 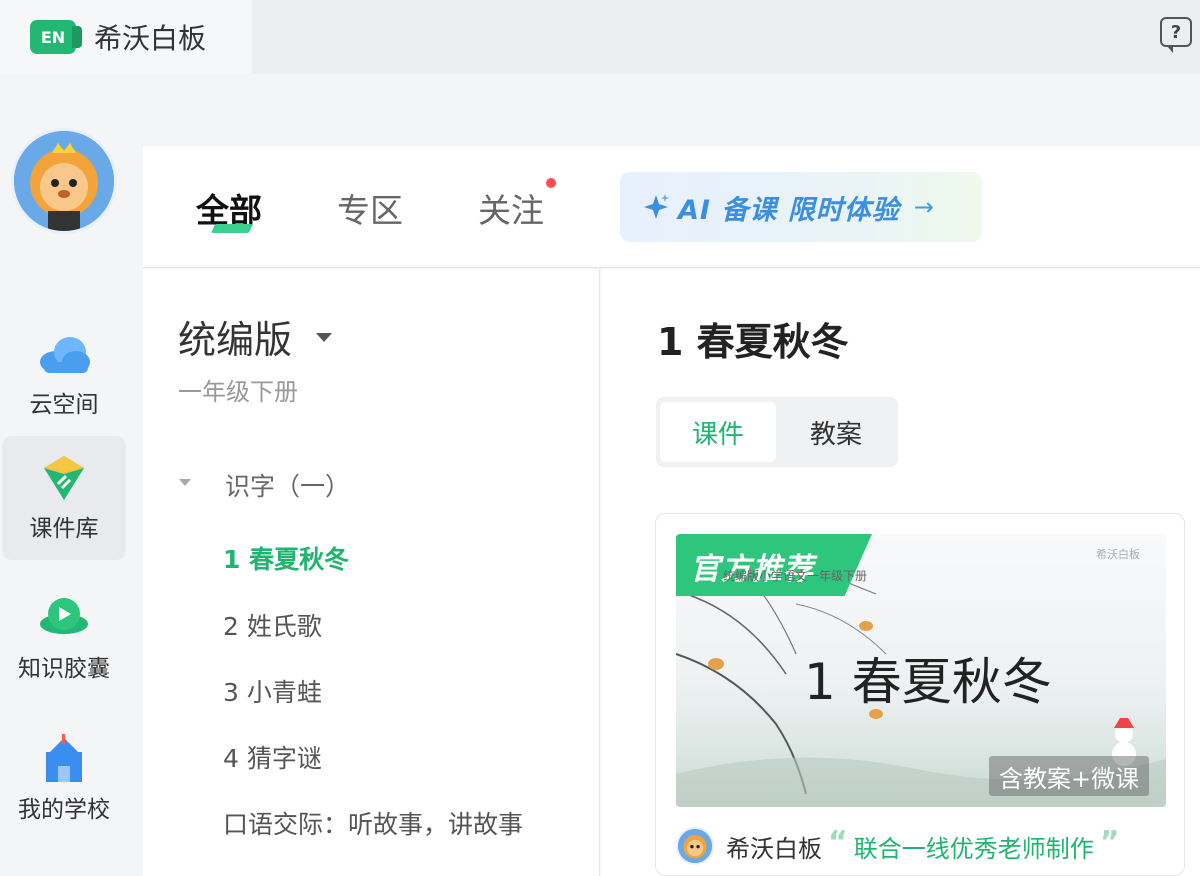 What do you see at coordinates (53, 37) in the screenshot?
I see `app-logo-text: EN` at bounding box center [53, 37].